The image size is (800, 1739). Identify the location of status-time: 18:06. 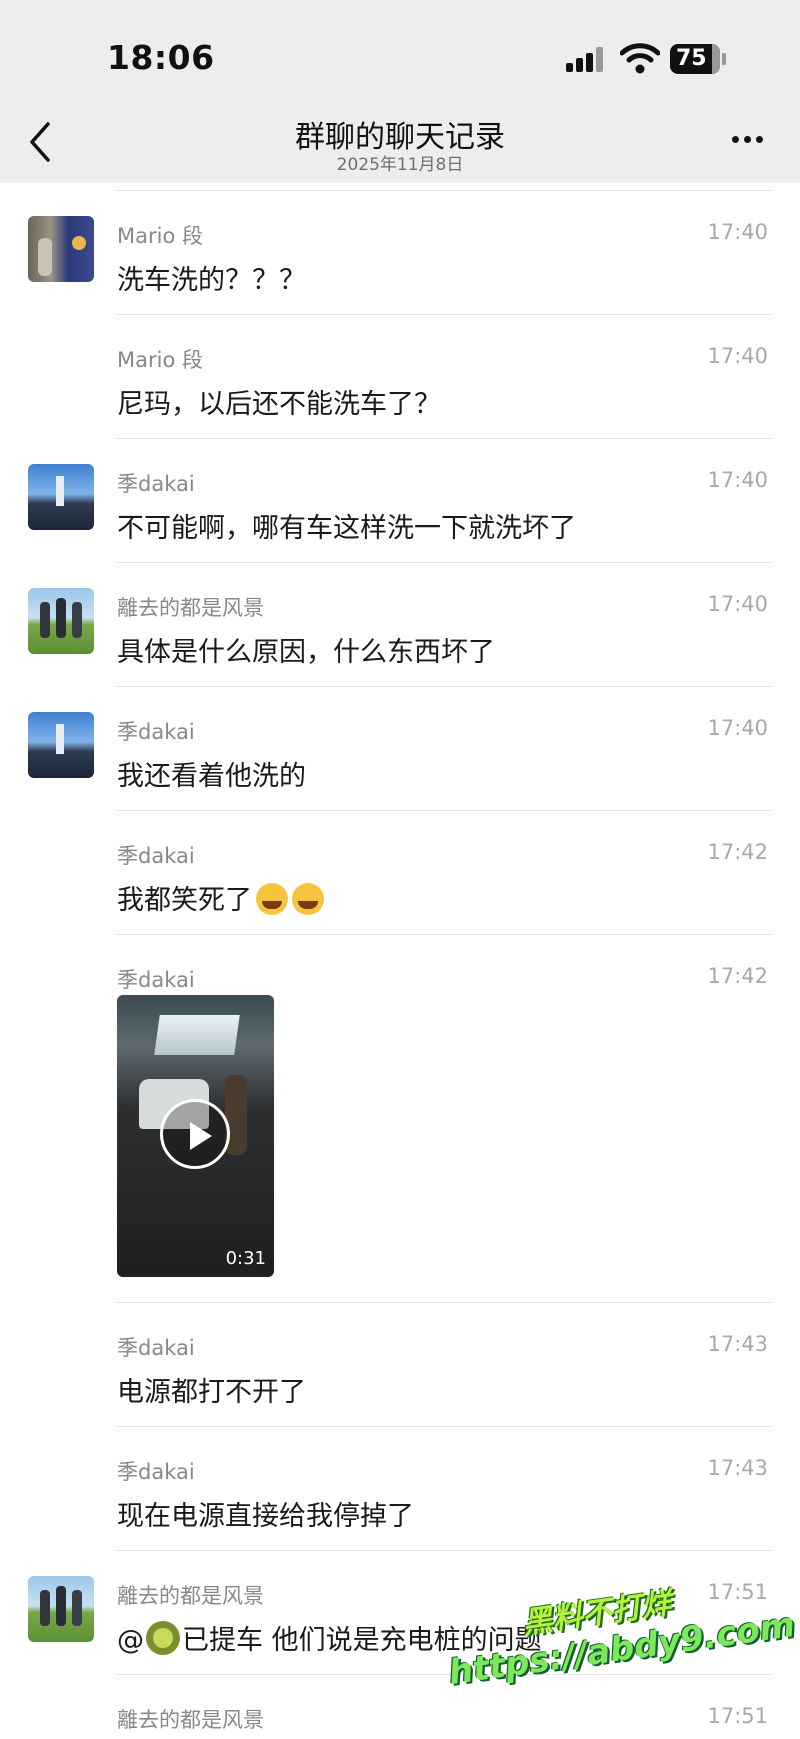
(161, 57).